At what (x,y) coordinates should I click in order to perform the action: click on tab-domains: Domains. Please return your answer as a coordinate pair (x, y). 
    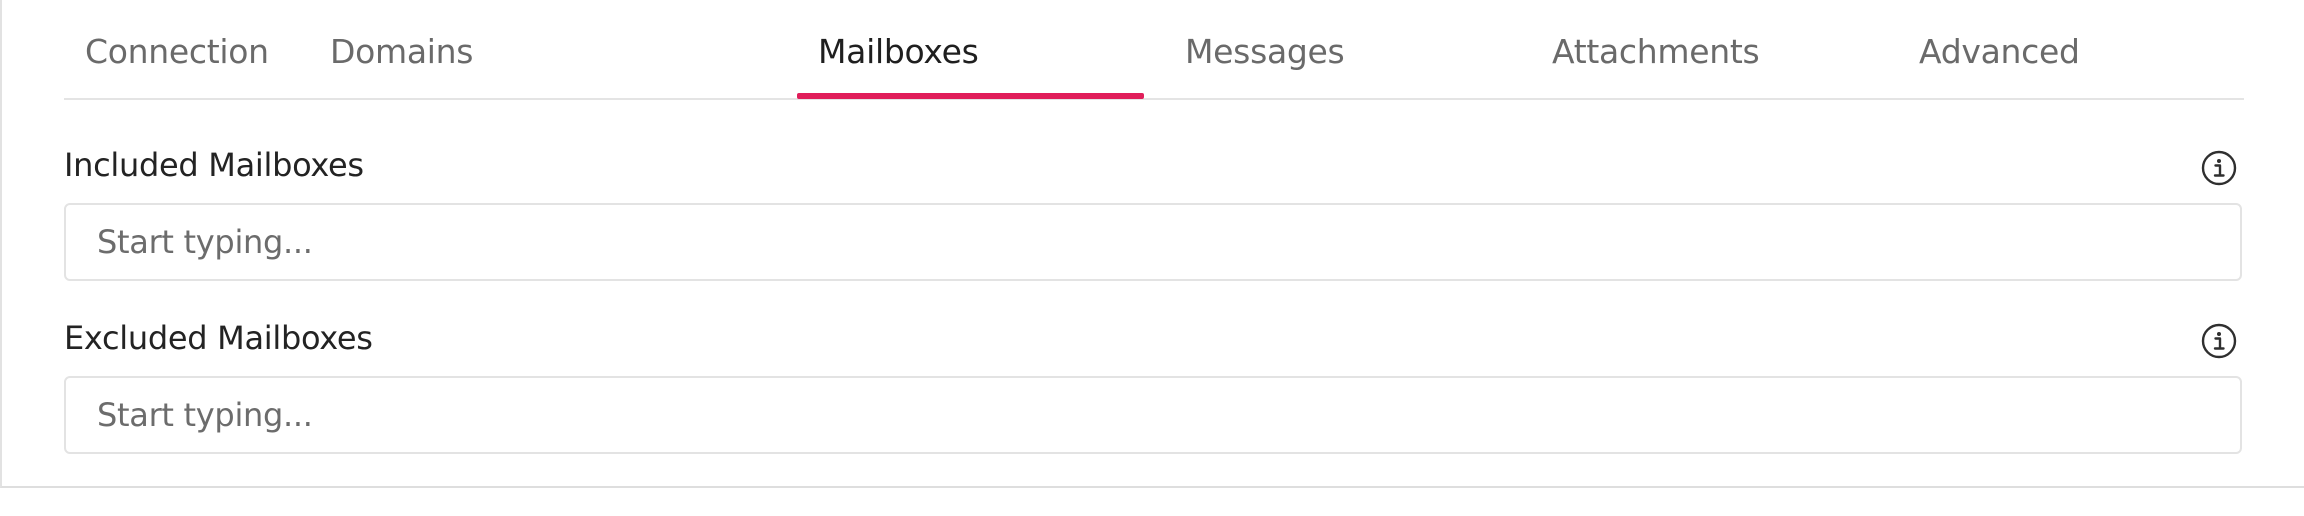
    Looking at the image, I should click on (431, 49).